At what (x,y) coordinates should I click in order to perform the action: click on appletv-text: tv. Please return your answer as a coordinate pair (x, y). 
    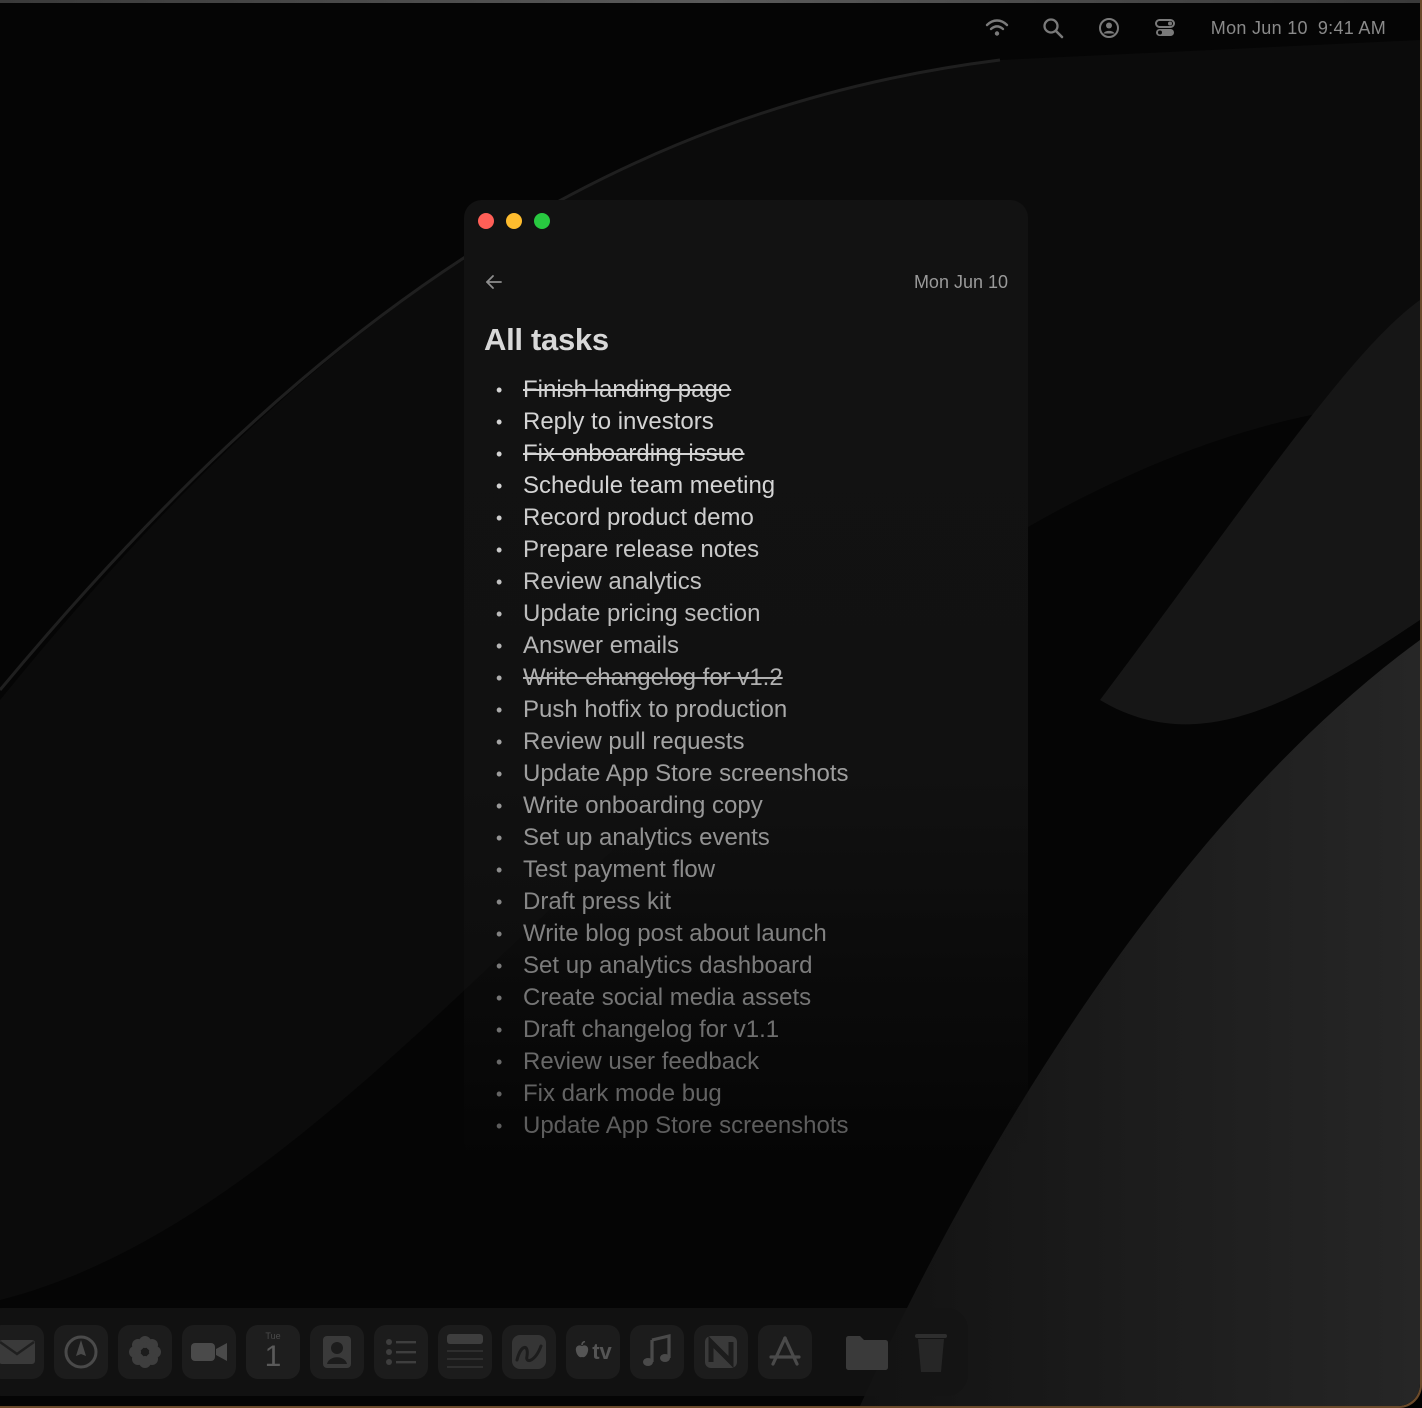
    Looking at the image, I should click on (602, 1351).